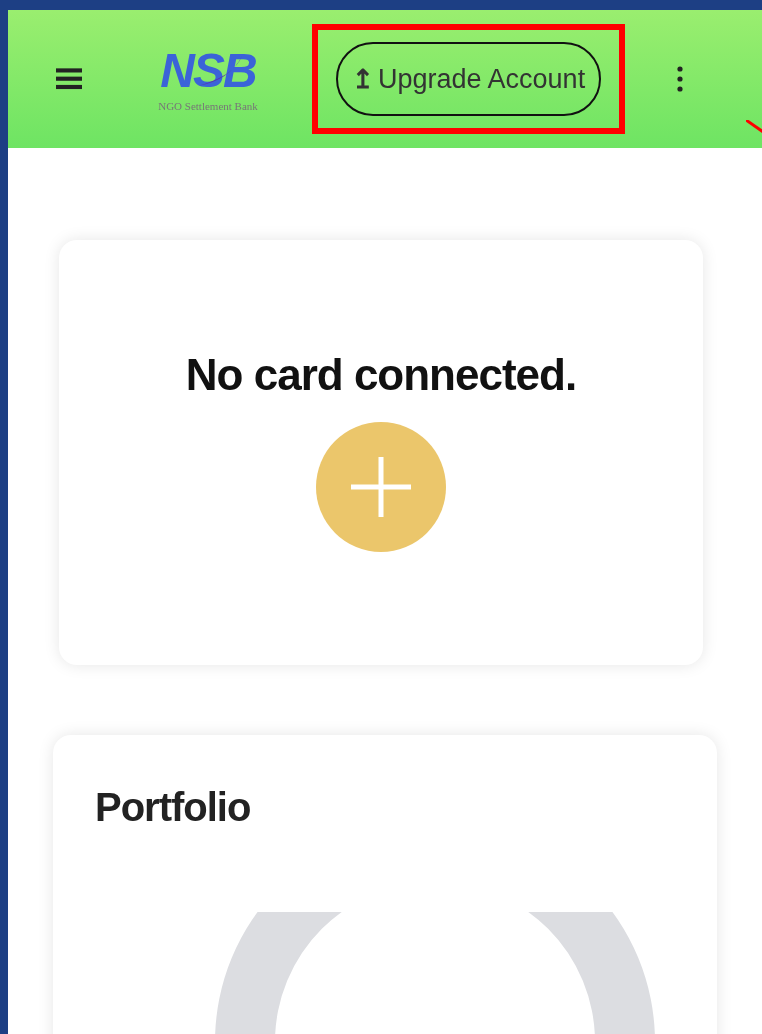 This screenshot has height=1034, width=762. I want to click on upgrade-button: ↥Upgrade Account, so click(469, 79).